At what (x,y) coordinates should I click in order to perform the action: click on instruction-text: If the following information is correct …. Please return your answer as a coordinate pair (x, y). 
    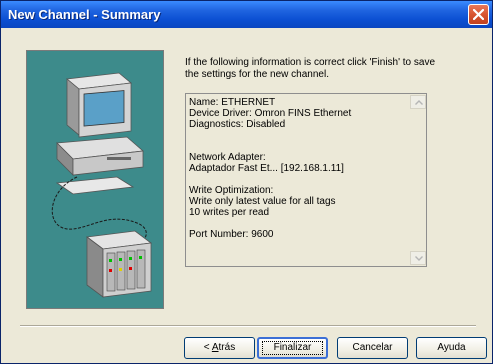
    Looking at the image, I should click on (310, 68).